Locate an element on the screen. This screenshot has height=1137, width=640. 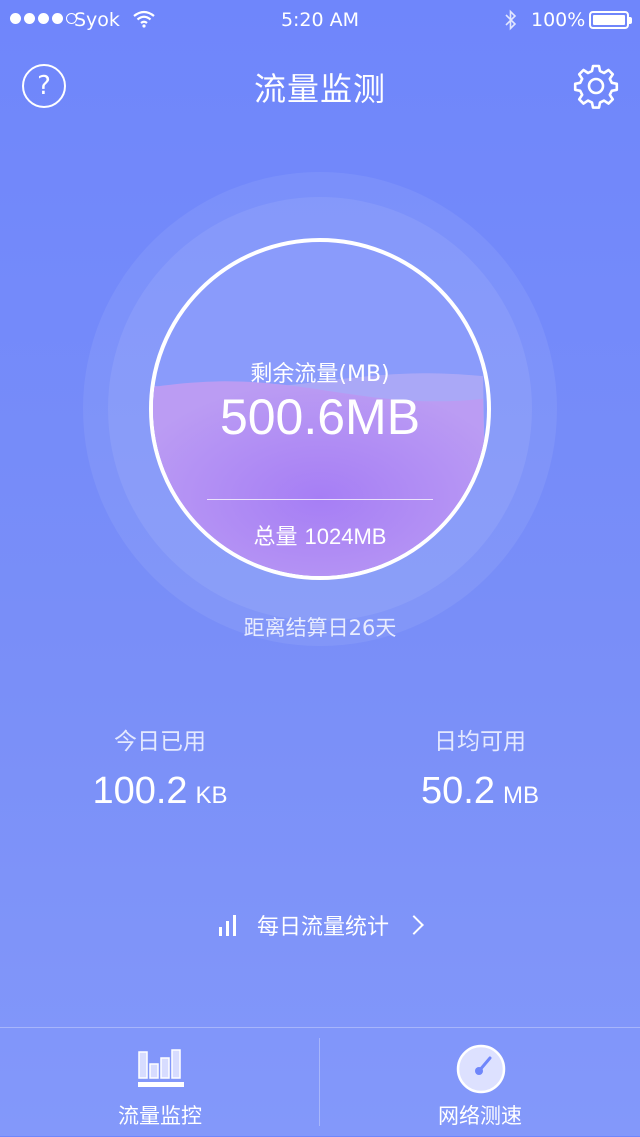
total-quota-label: 总量 is located at coordinates (275, 537).